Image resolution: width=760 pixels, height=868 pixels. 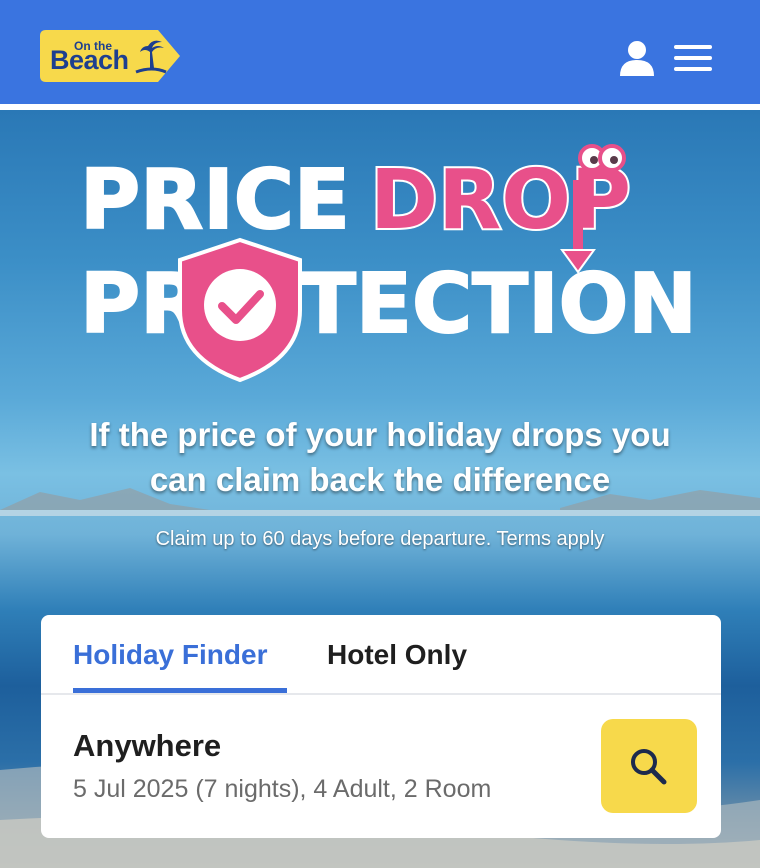 I want to click on search-icon, so click(x=649, y=767).